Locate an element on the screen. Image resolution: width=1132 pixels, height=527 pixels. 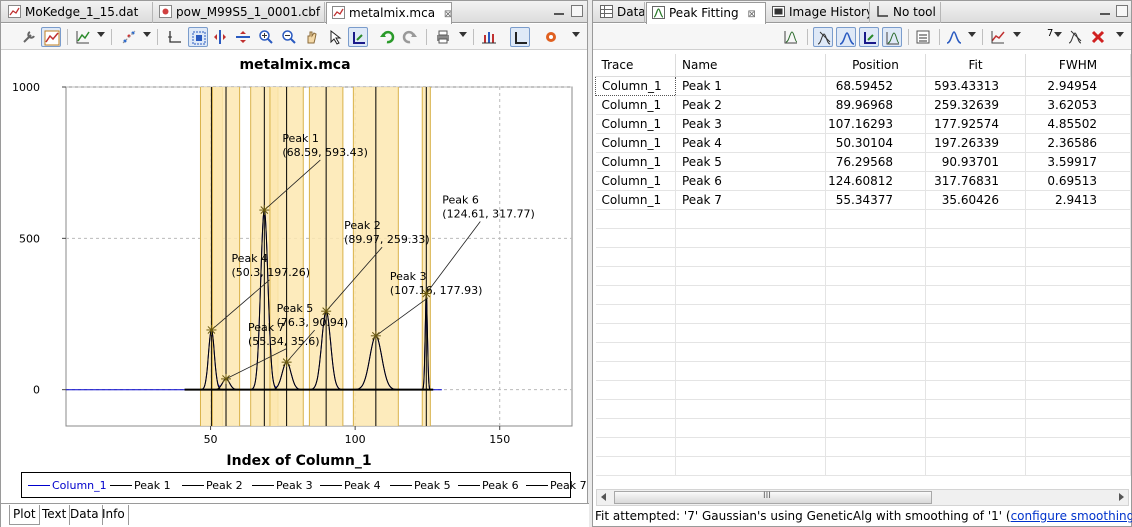
plot-toolbar is located at coordinates (294, 37).